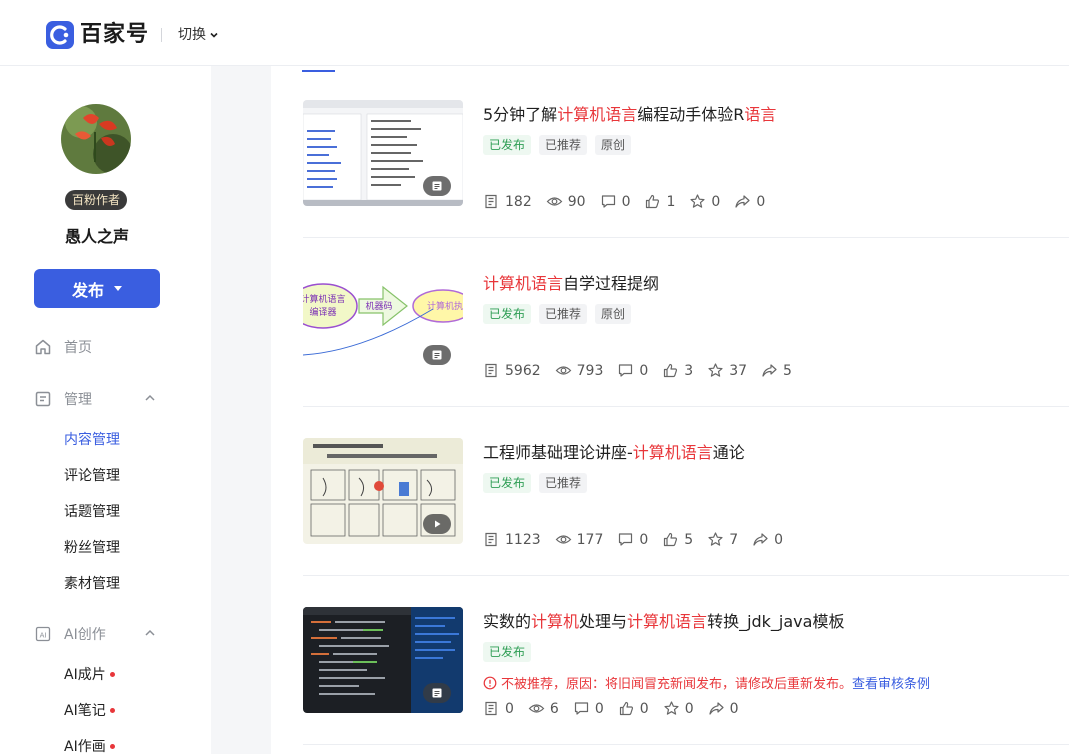 This screenshot has width=1069, height=754. I want to click on article-tags: 已发布 已推荐, so click(535, 483).